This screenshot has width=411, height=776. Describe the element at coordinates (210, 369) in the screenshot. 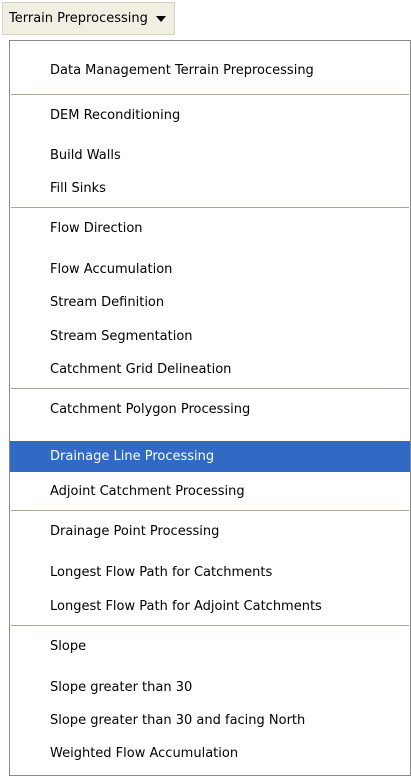

I see `menu-item-catchment-grid-delineation: Catchment Grid Delineation` at that location.